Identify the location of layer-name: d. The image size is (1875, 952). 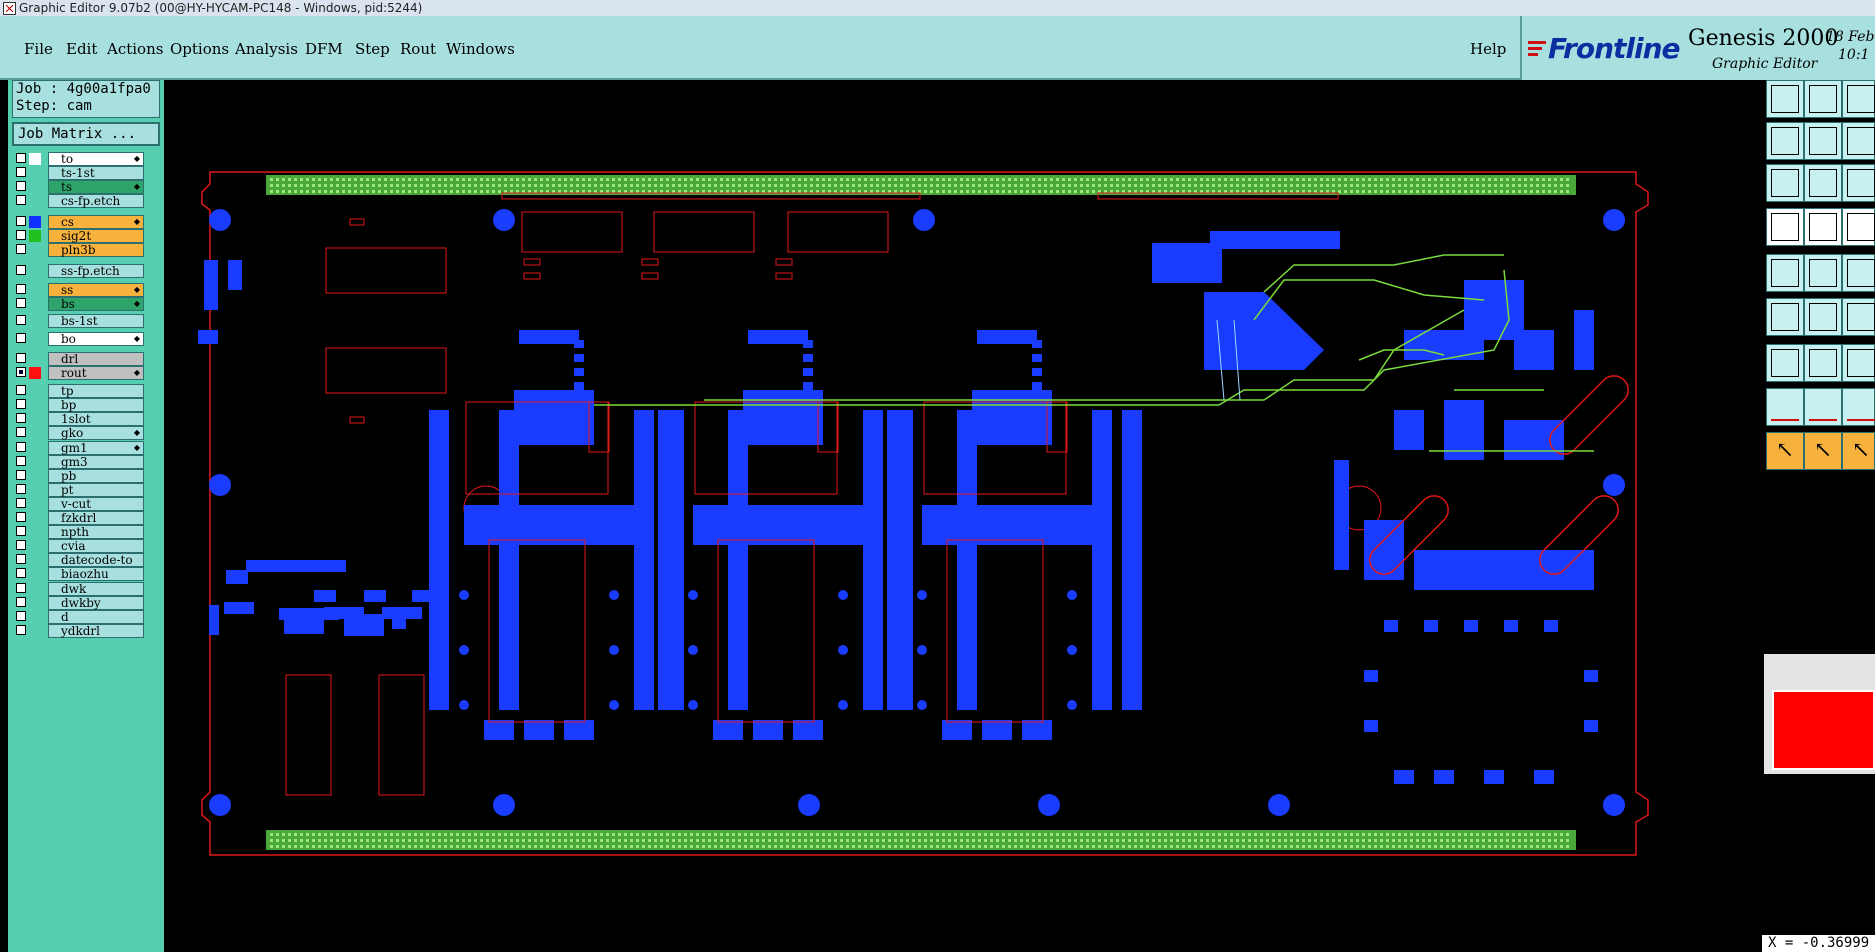
(96, 617).